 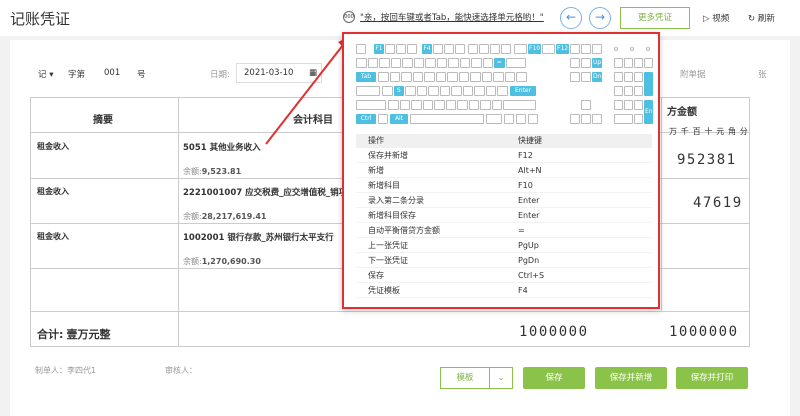 I want to click on total-label: 合计:, so click(x=50, y=334).